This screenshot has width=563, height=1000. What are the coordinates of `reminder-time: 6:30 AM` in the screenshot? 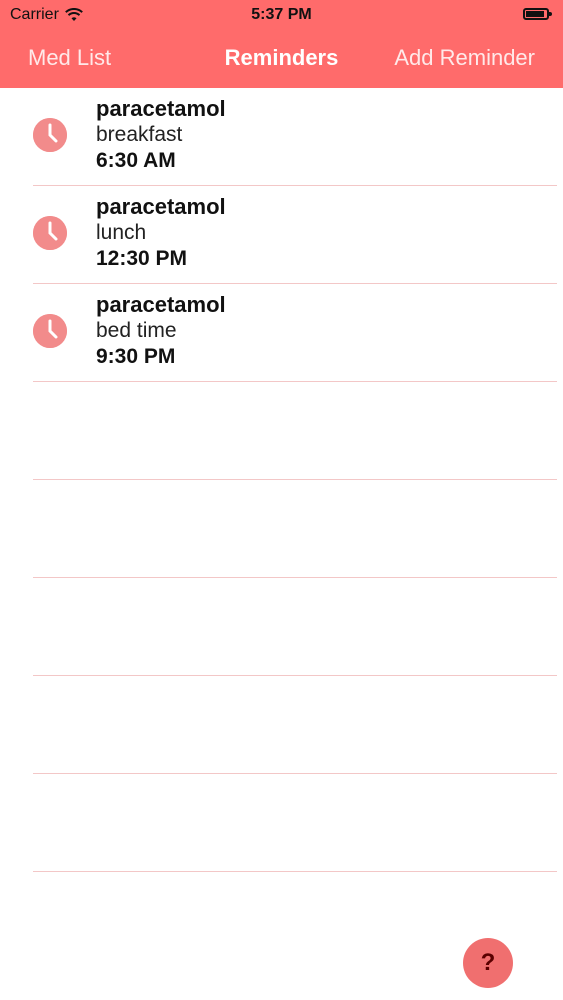 It's located at (136, 160).